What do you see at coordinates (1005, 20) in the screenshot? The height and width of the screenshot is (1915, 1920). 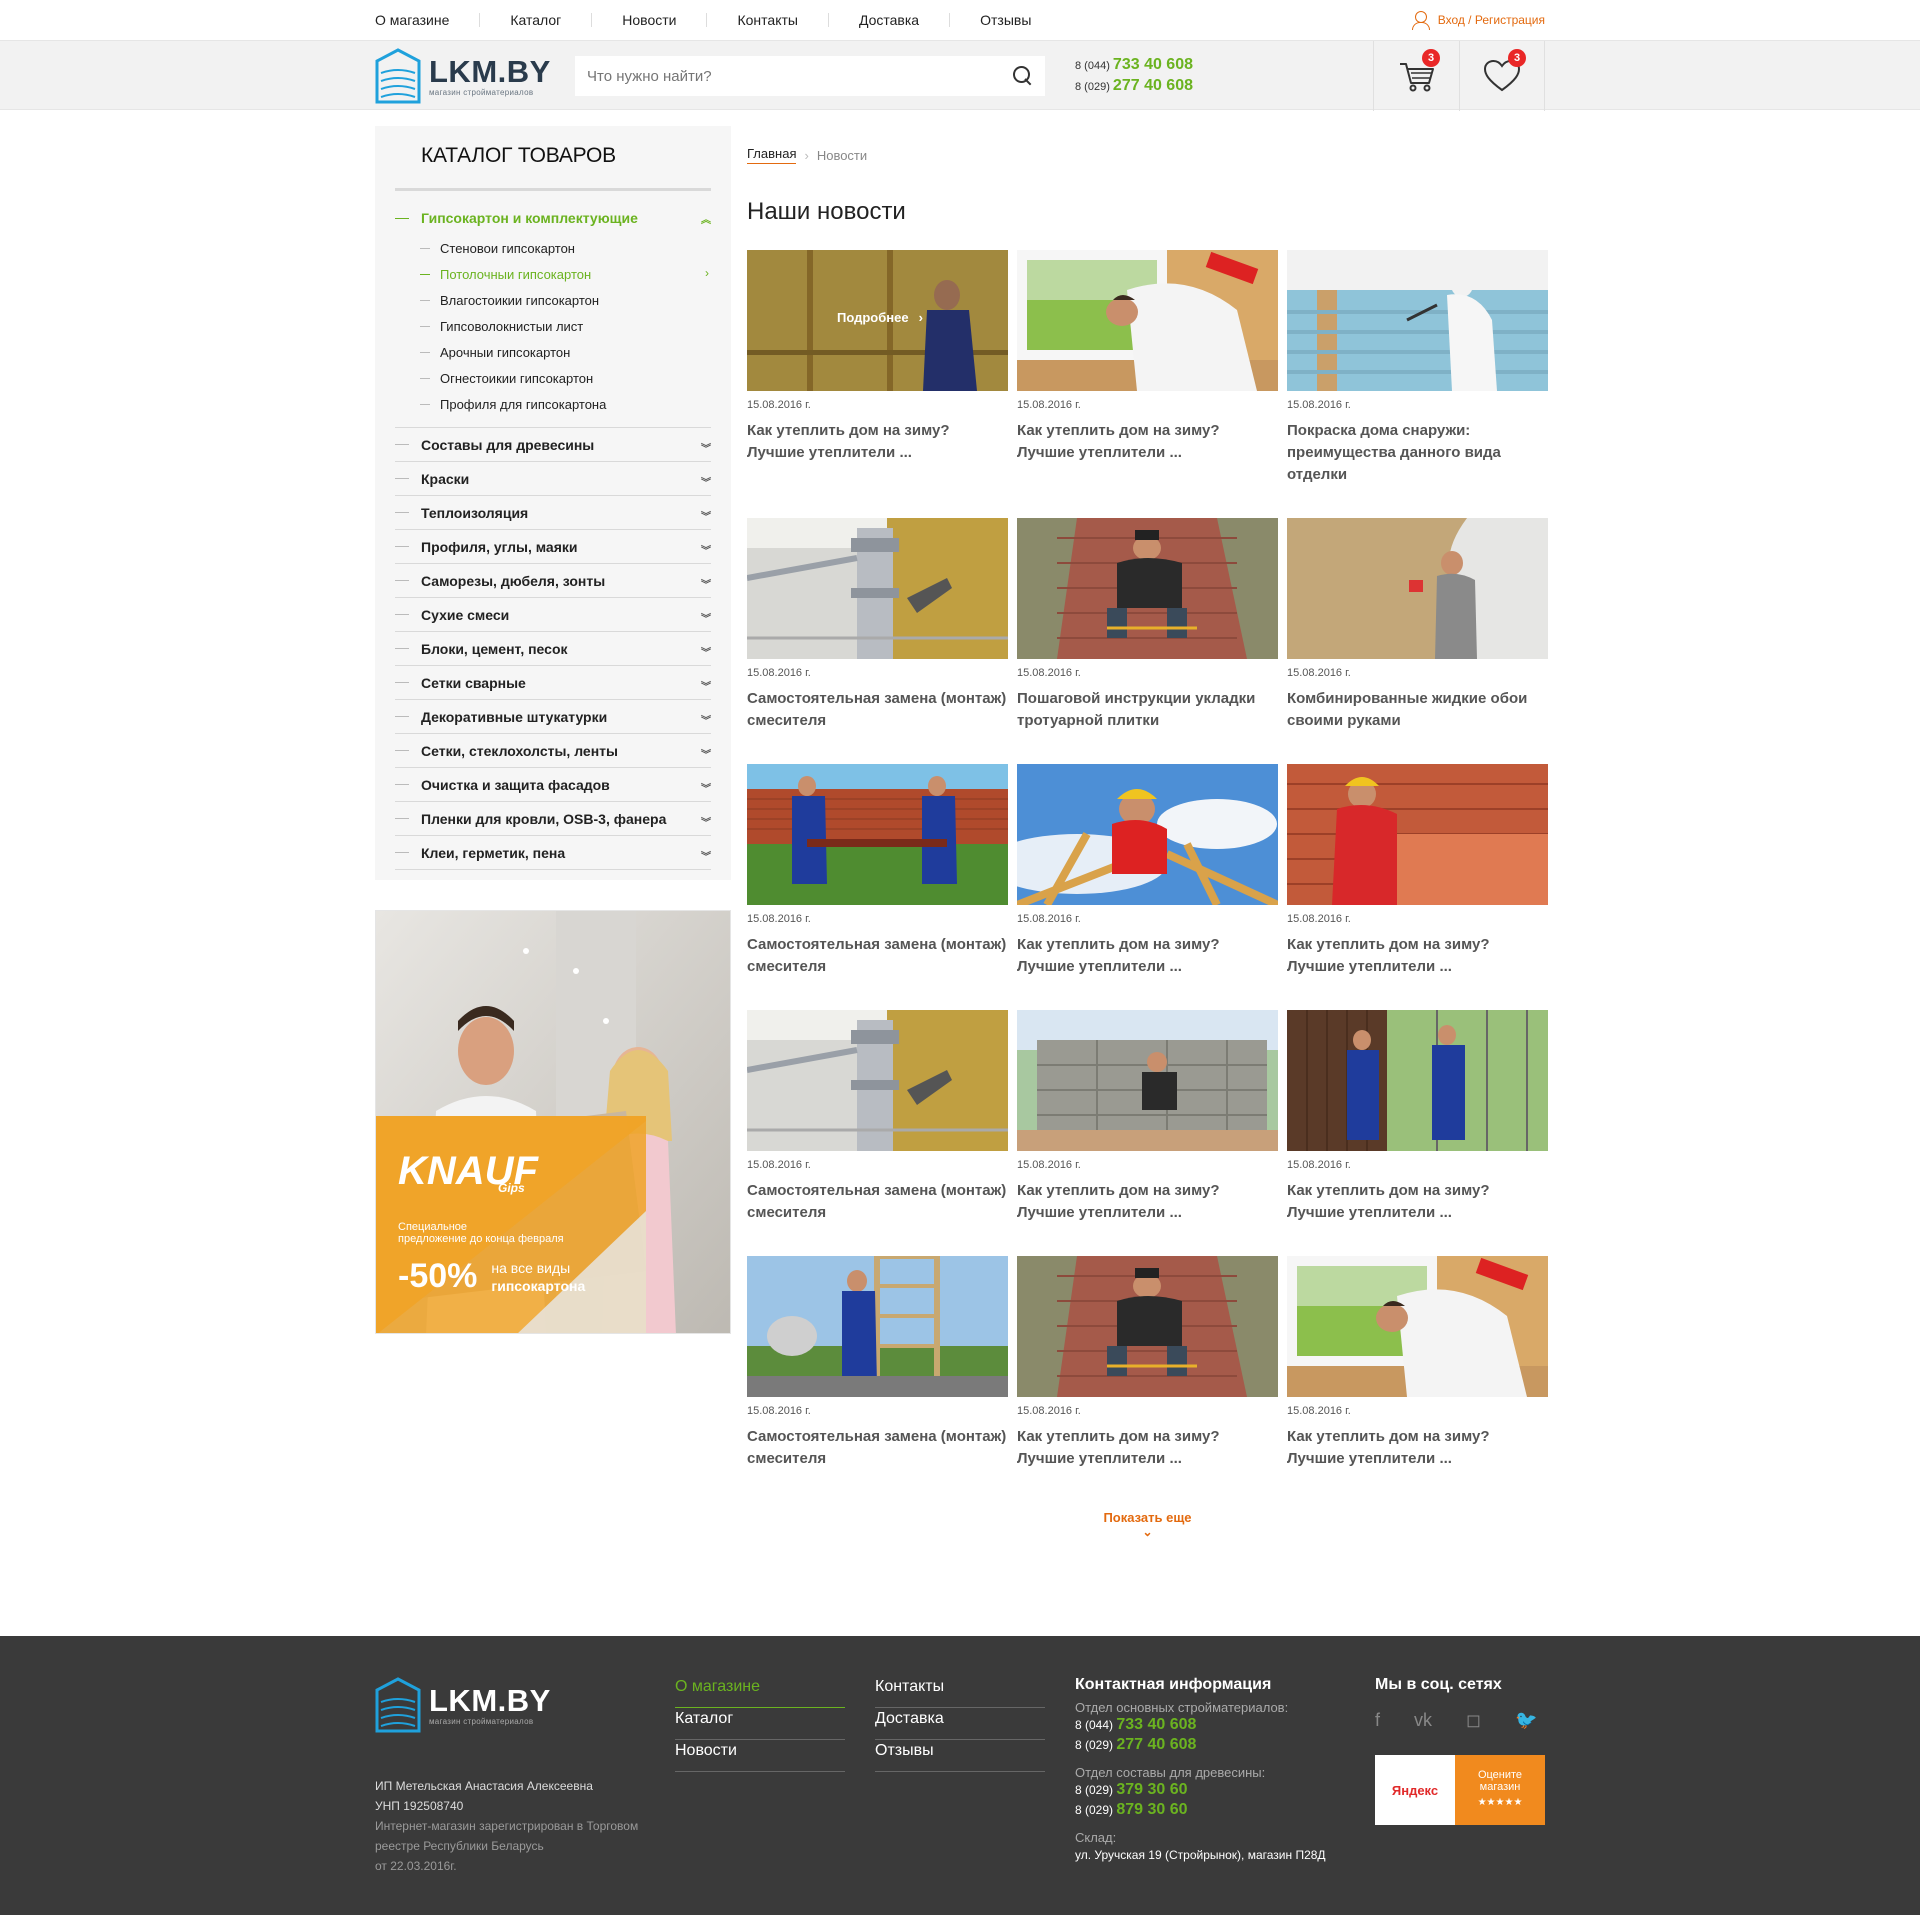 I see `topnav-reviews: Отзывы` at bounding box center [1005, 20].